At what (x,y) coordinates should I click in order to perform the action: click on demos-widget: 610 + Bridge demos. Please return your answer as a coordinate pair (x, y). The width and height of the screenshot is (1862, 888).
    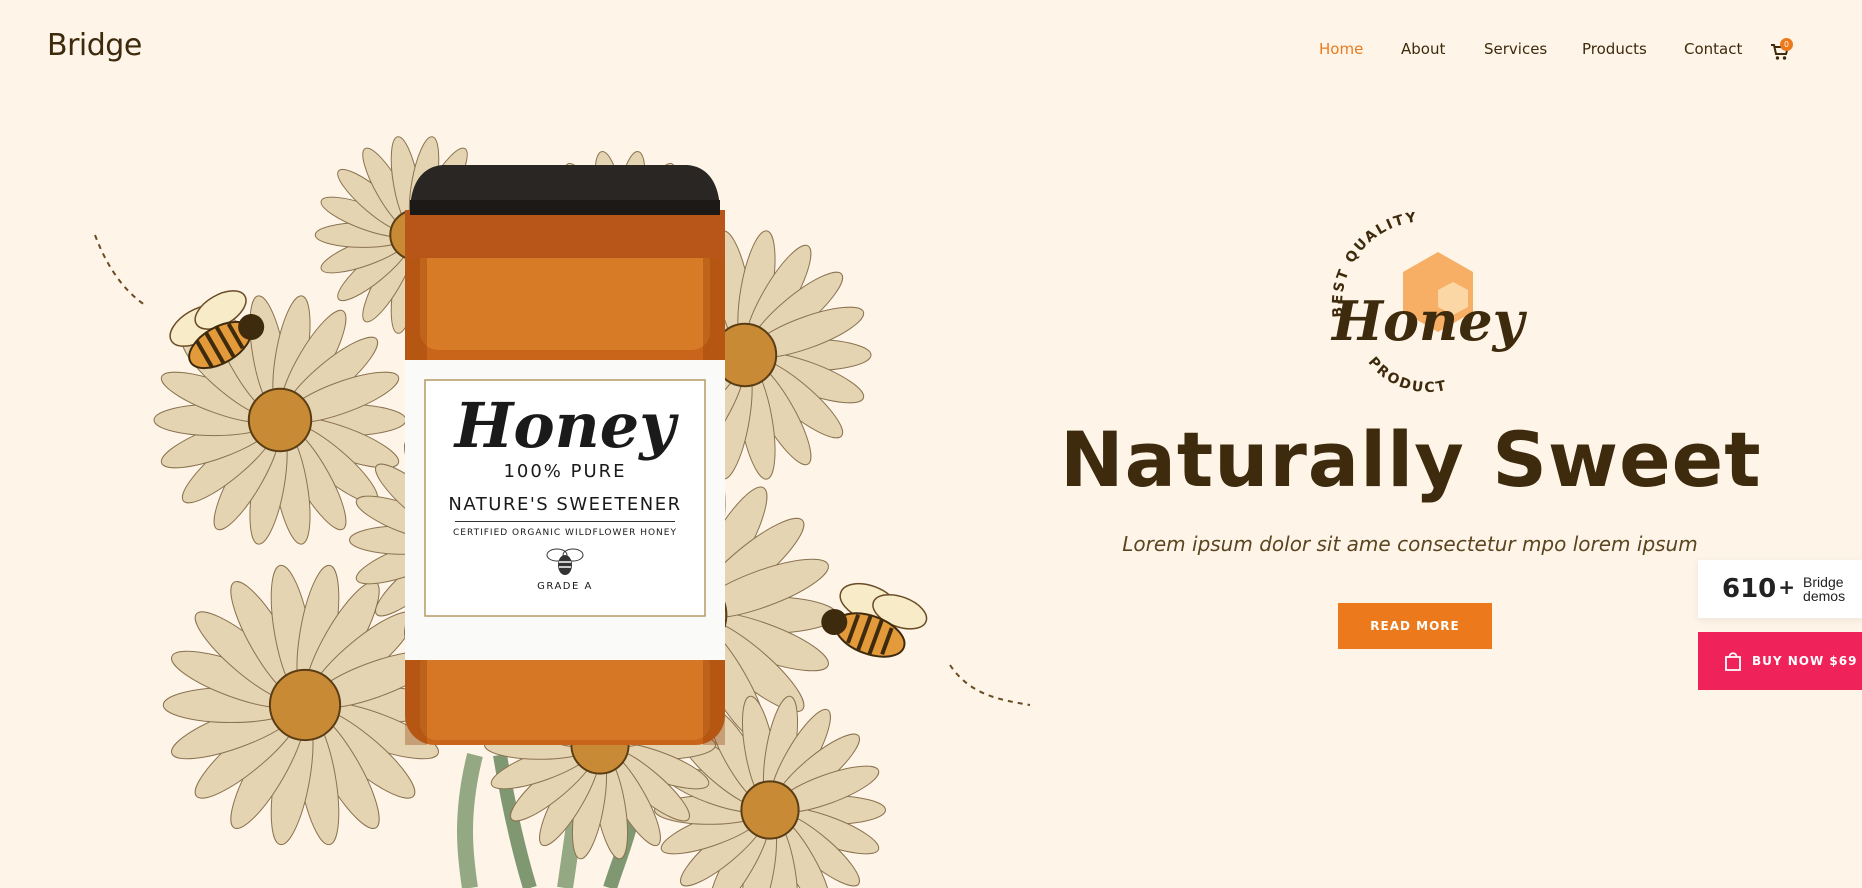
    Looking at the image, I should click on (1780, 589).